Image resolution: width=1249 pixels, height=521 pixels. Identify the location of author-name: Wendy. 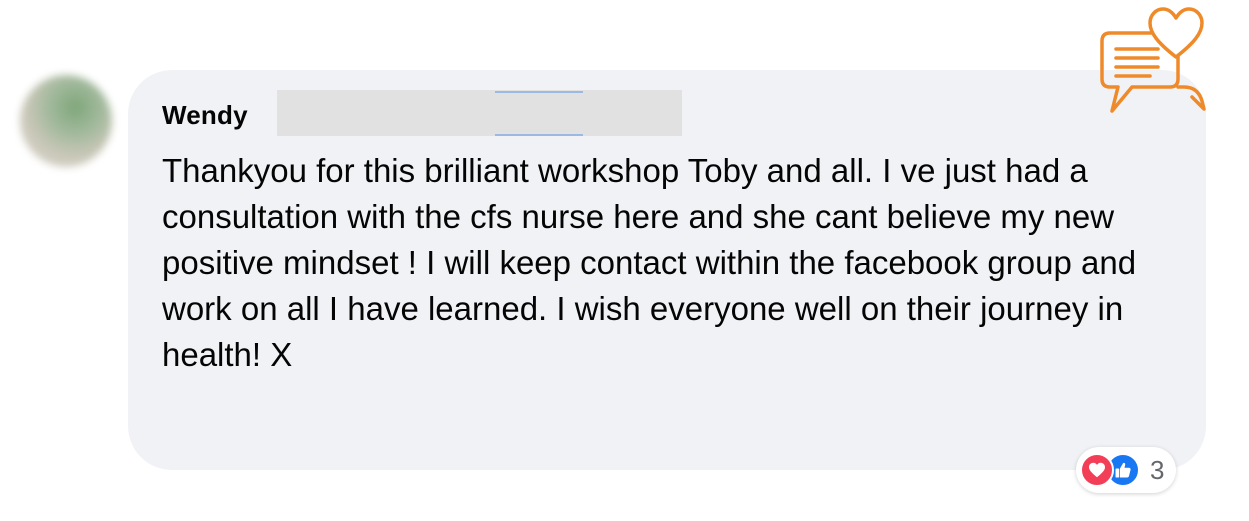
(205, 115).